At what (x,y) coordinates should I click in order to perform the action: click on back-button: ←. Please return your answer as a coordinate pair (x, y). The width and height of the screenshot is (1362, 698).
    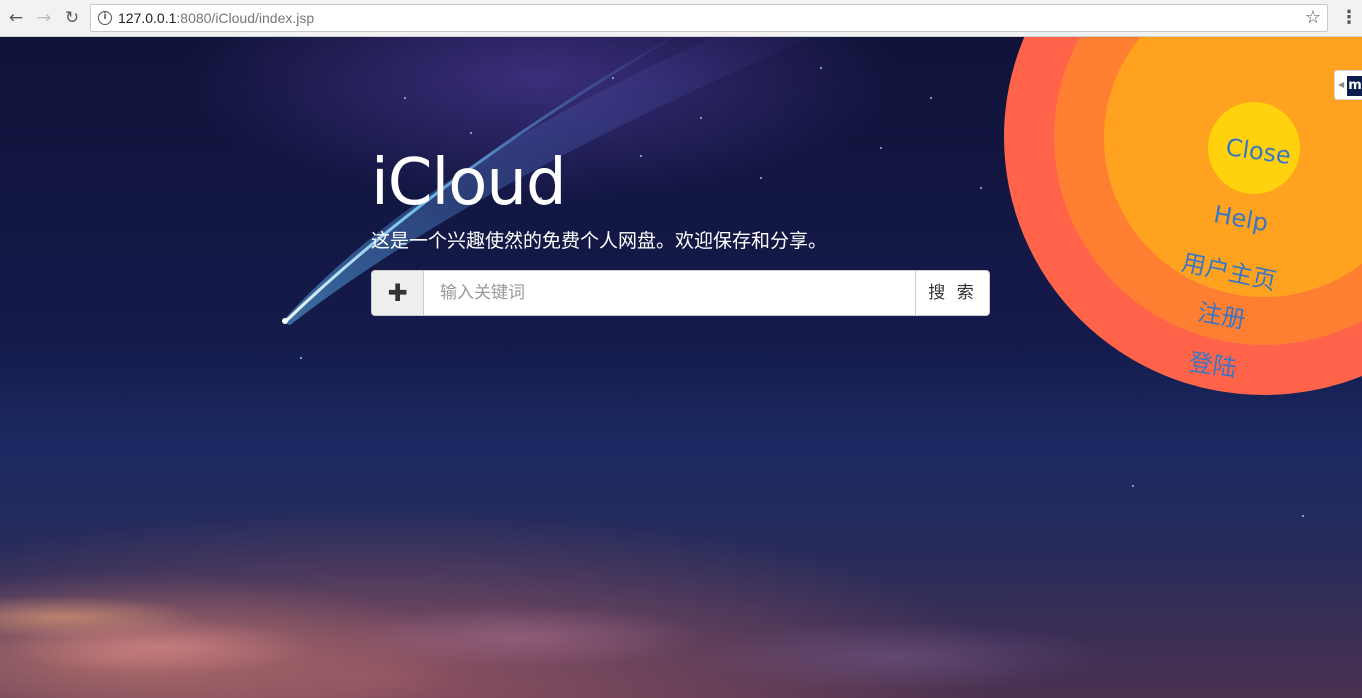
    Looking at the image, I should click on (16, 18).